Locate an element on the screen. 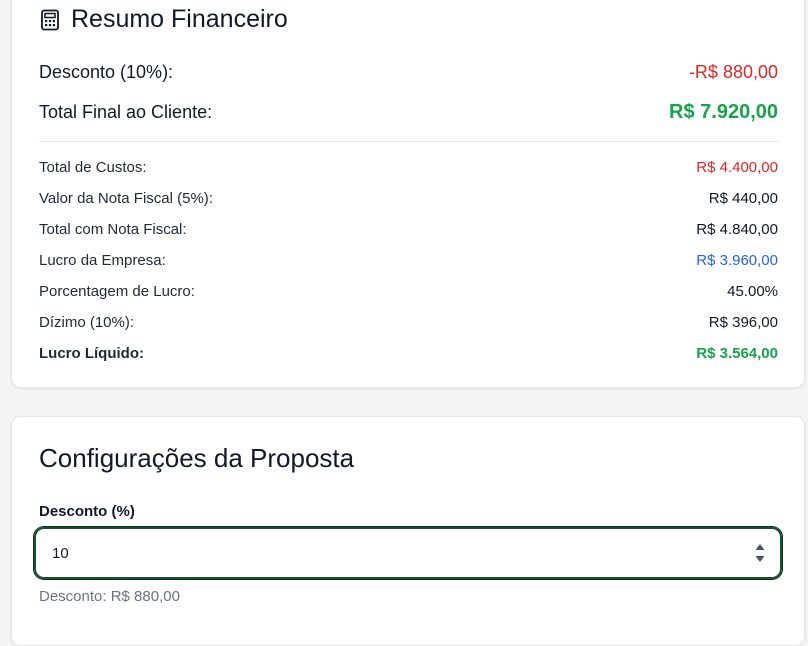 The height and width of the screenshot is (646, 808). summary-row-company-profit: Lucro da Empresa: R$ 3.960,00 is located at coordinates (408, 260).